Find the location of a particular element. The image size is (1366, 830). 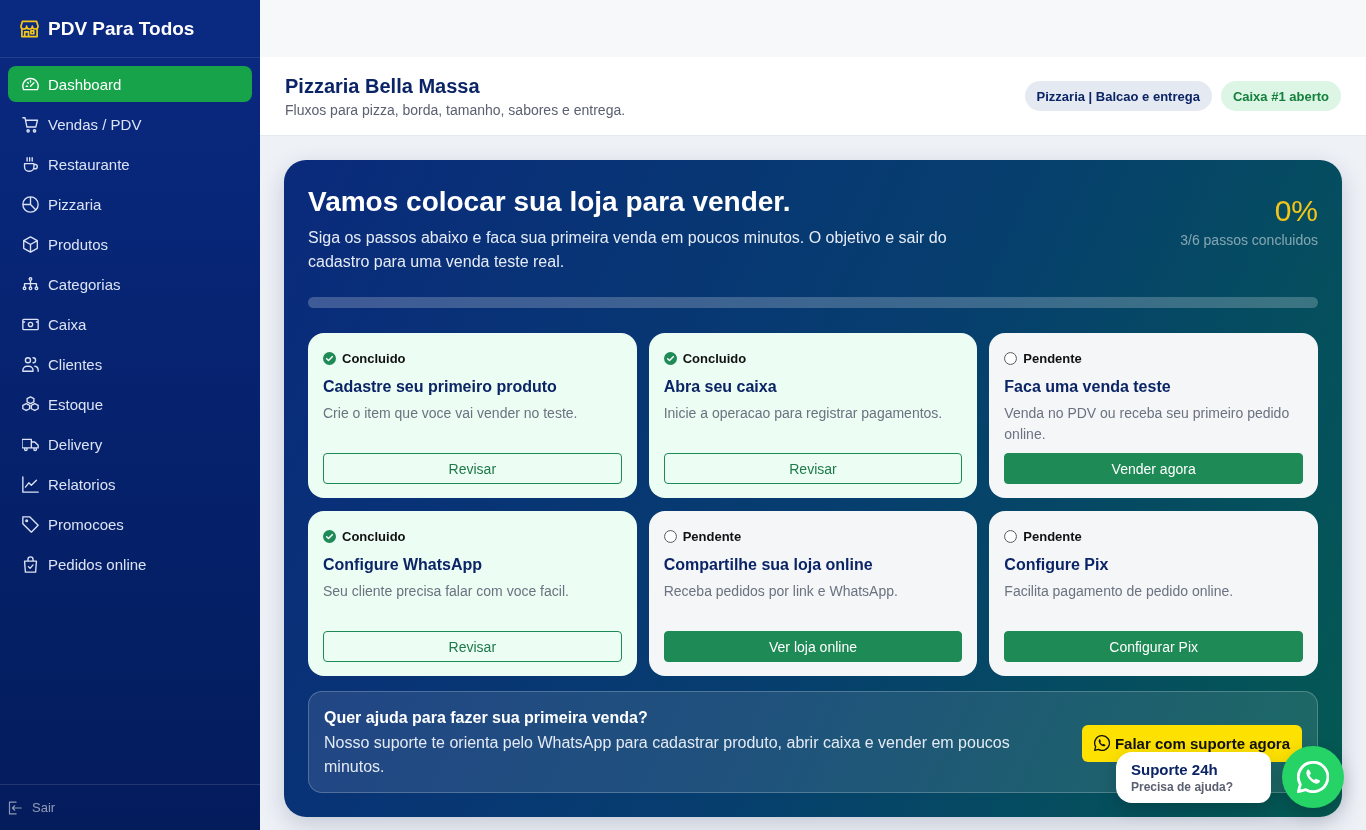

nav-item: Promocoes is located at coordinates (130, 524).